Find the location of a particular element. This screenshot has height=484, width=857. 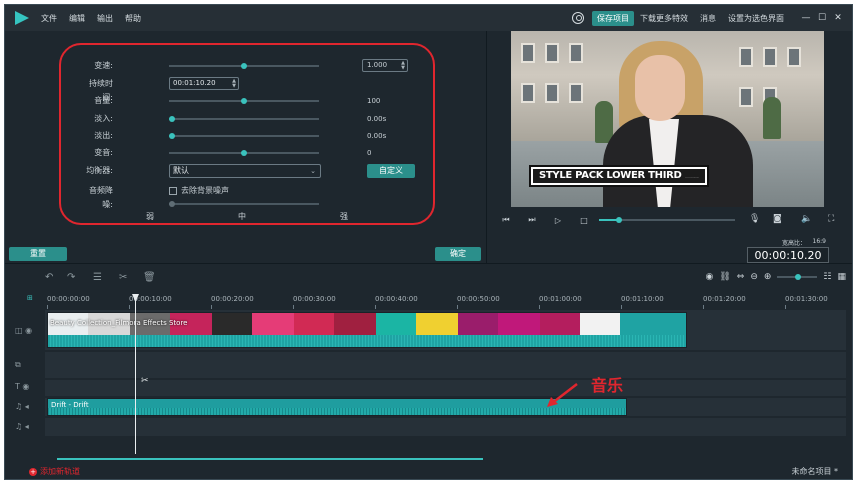

minimize-icon: — is located at coordinates (806, 18).